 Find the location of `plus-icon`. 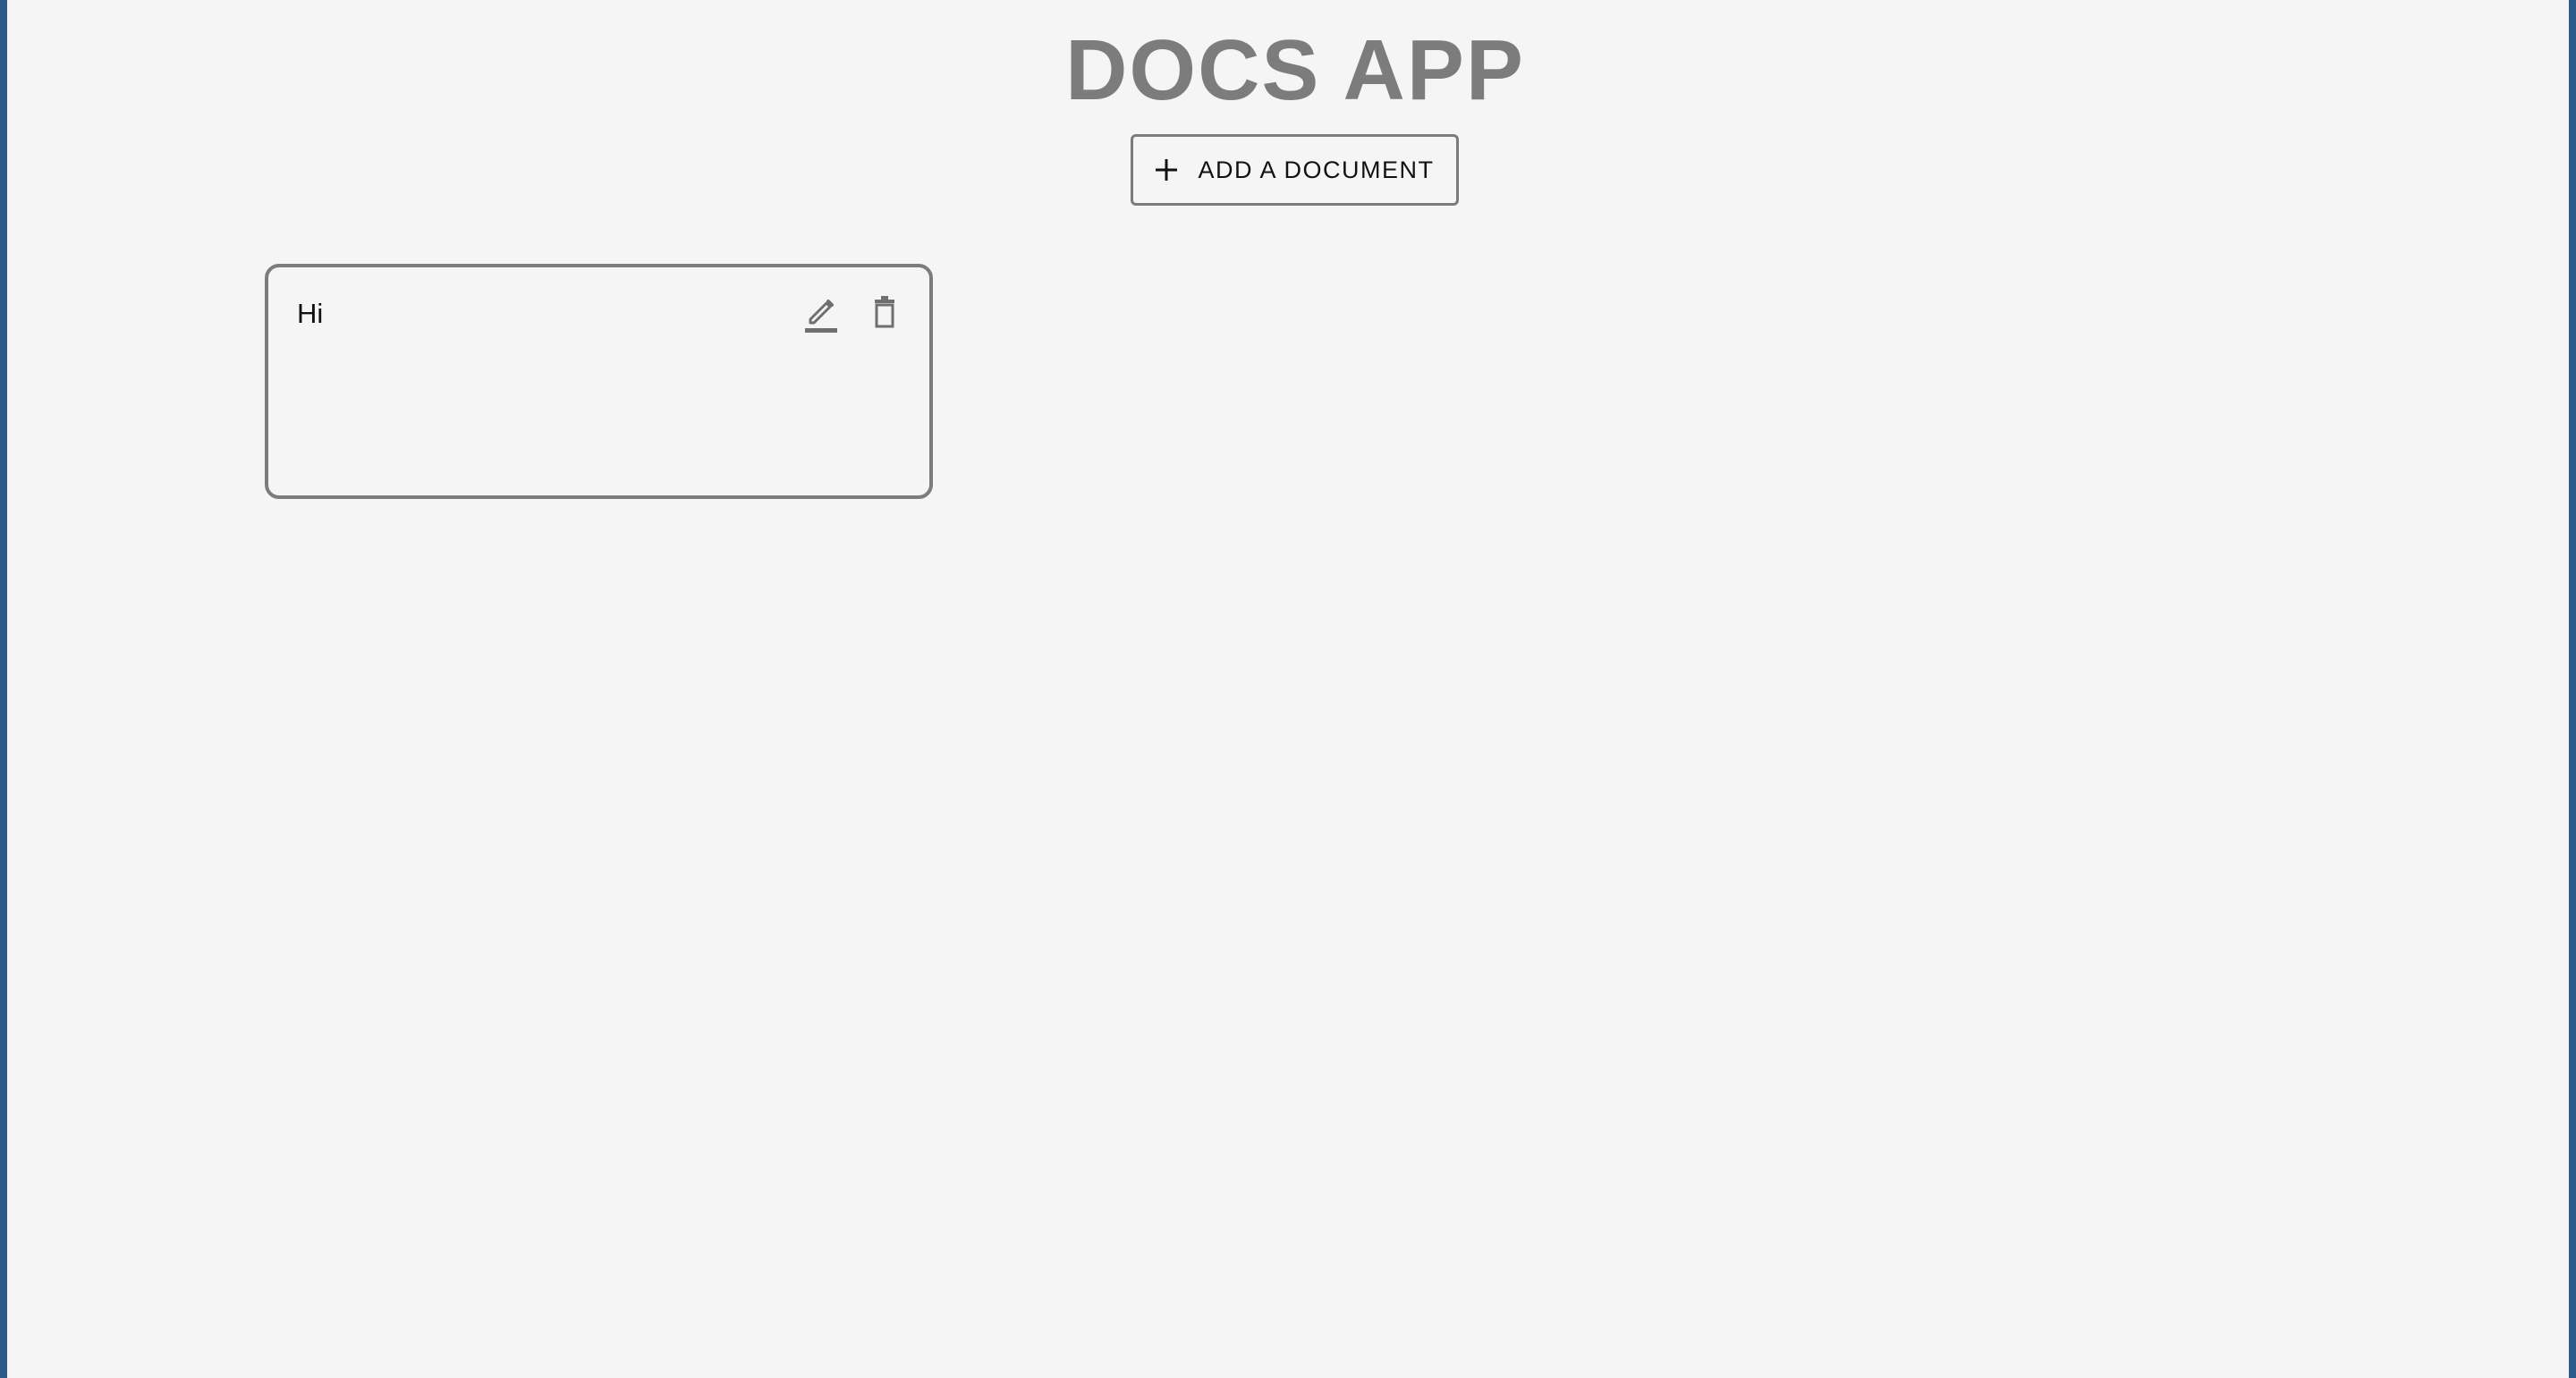

plus-icon is located at coordinates (1166, 170).